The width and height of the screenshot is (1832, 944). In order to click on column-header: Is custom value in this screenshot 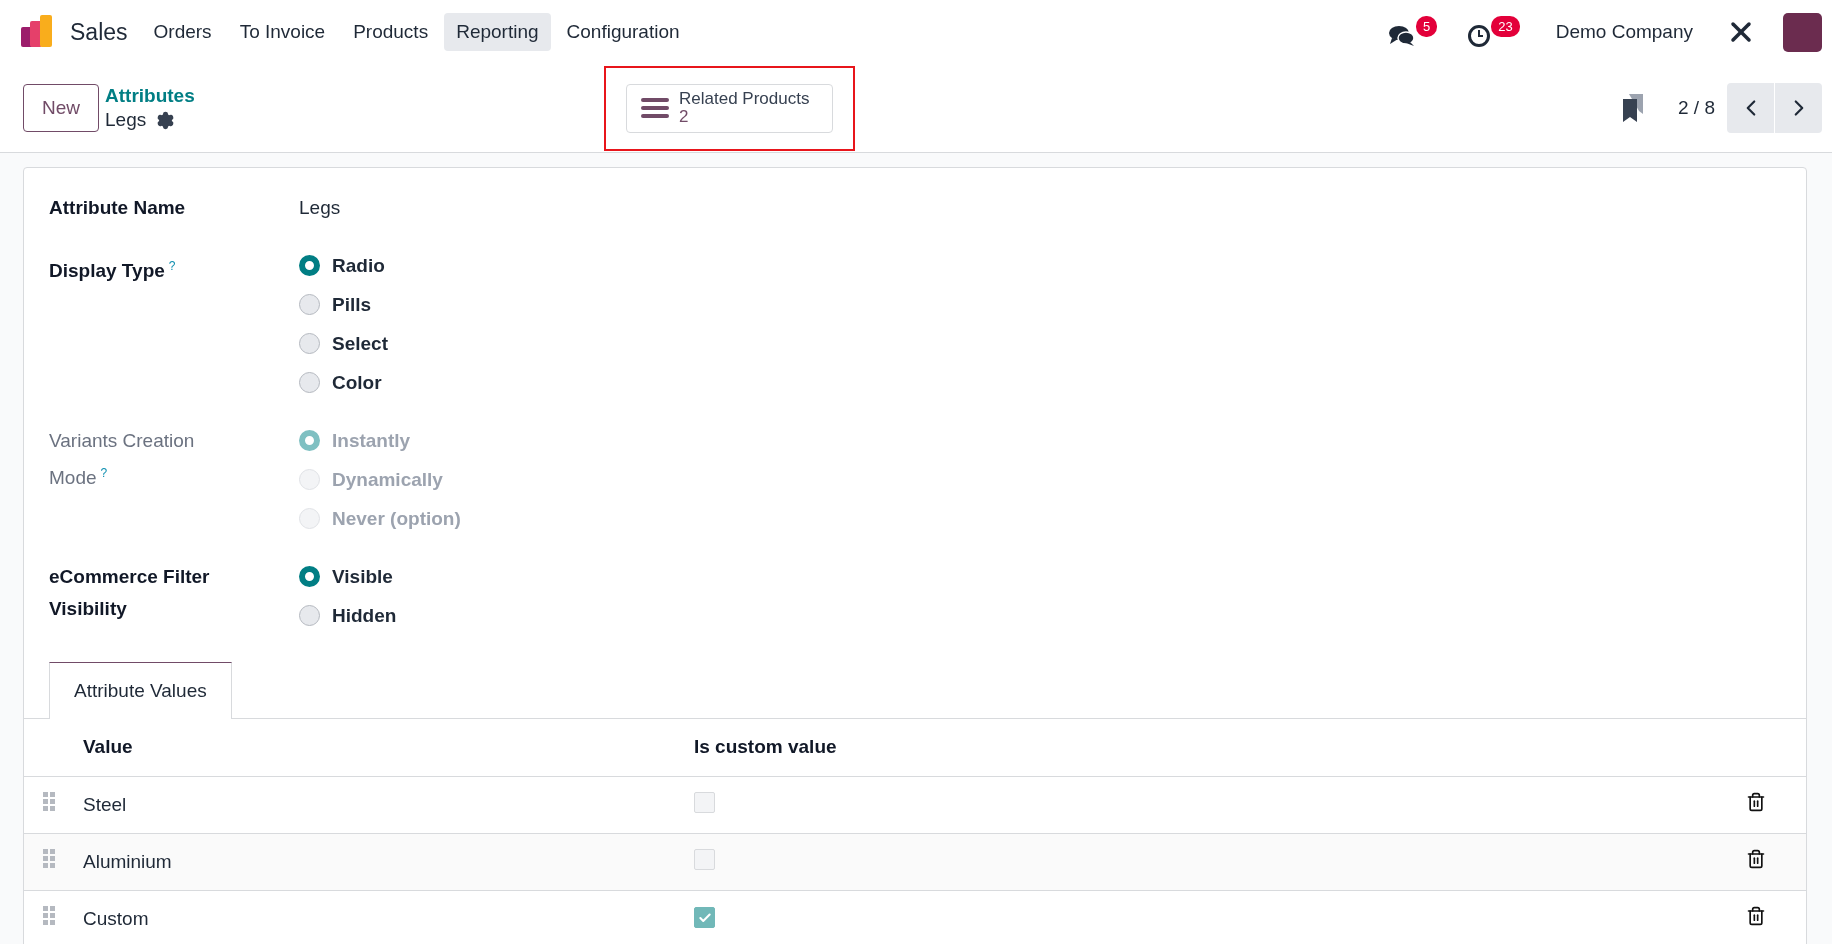, I will do `click(765, 747)`.